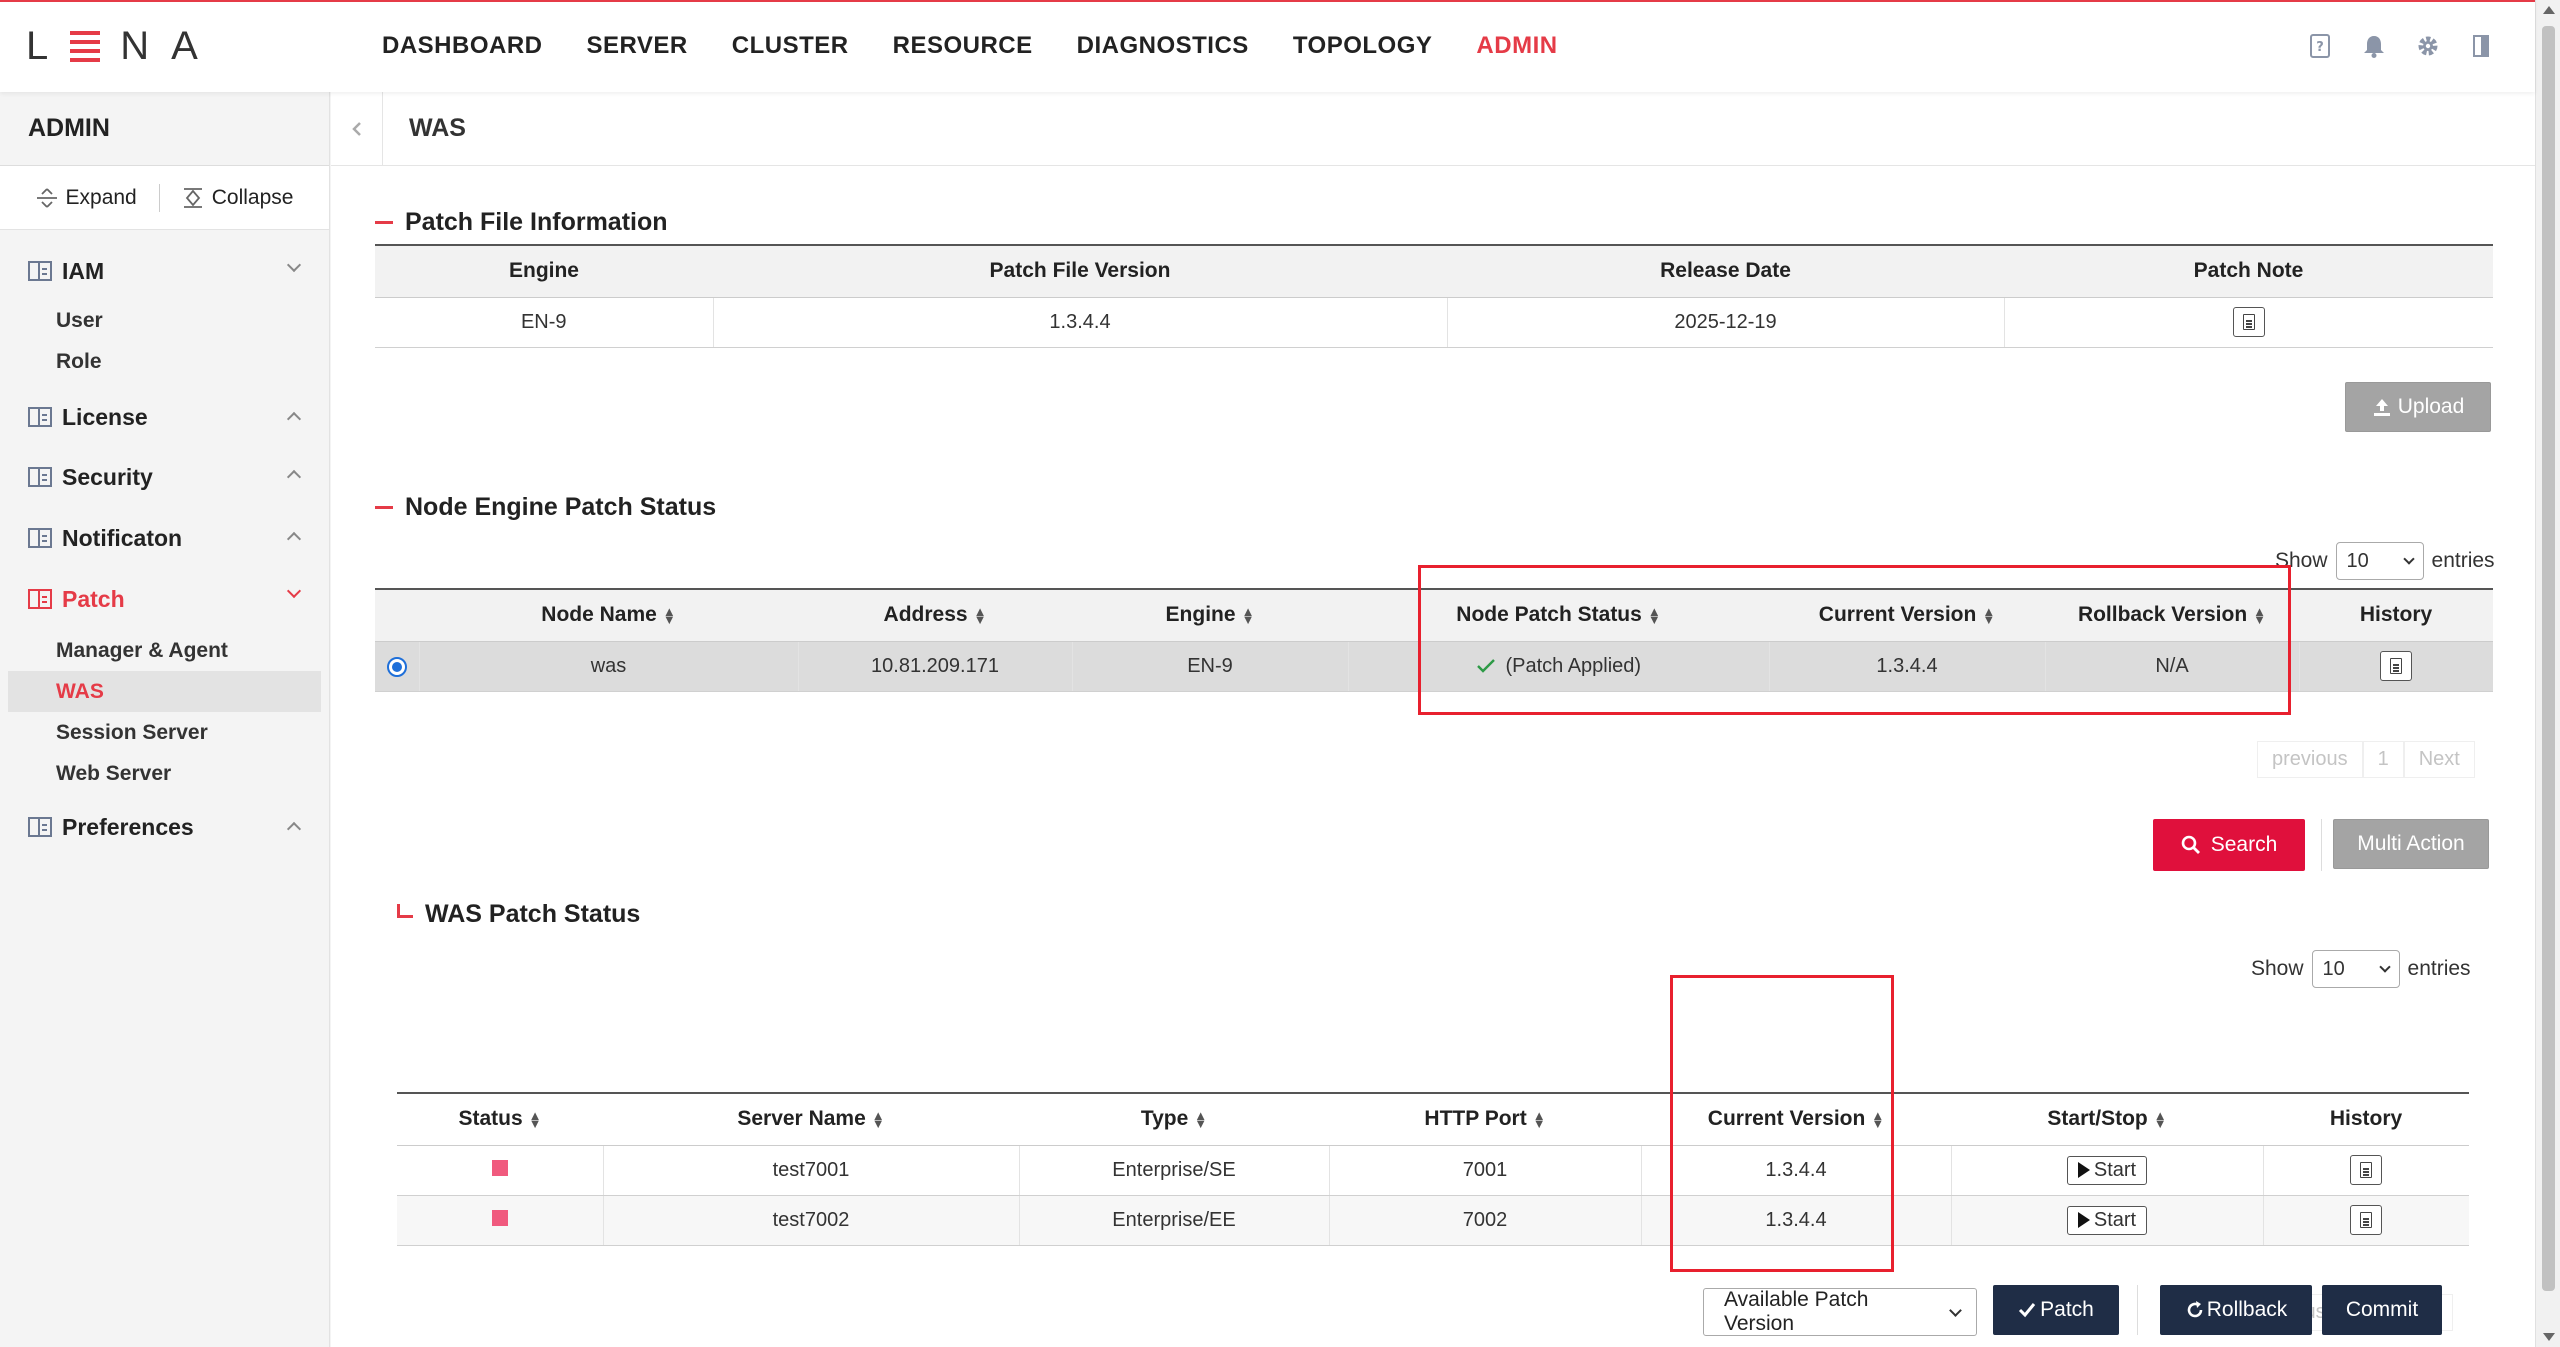  I want to click on nav-server: SERVER, so click(637, 46).